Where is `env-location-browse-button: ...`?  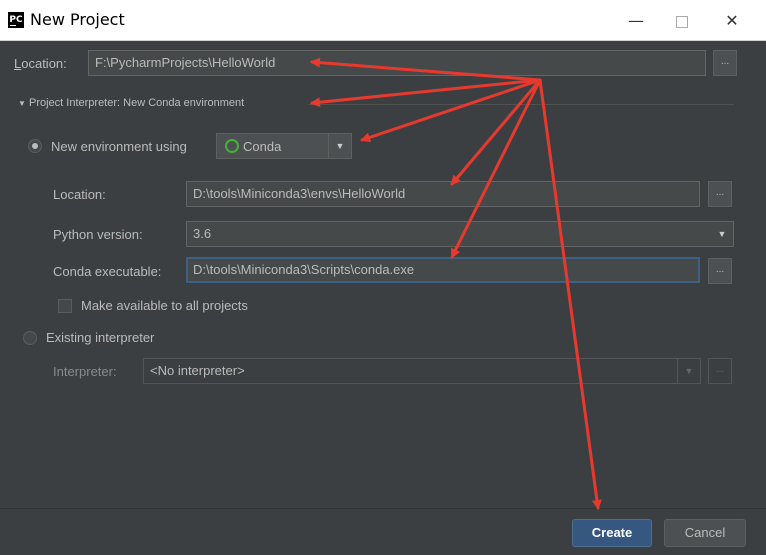
env-location-browse-button: ... is located at coordinates (720, 194).